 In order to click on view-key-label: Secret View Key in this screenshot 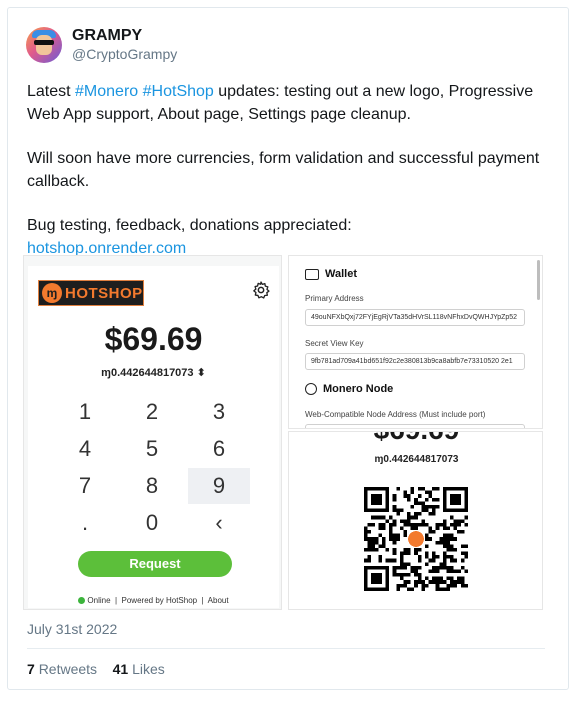, I will do `click(334, 343)`.